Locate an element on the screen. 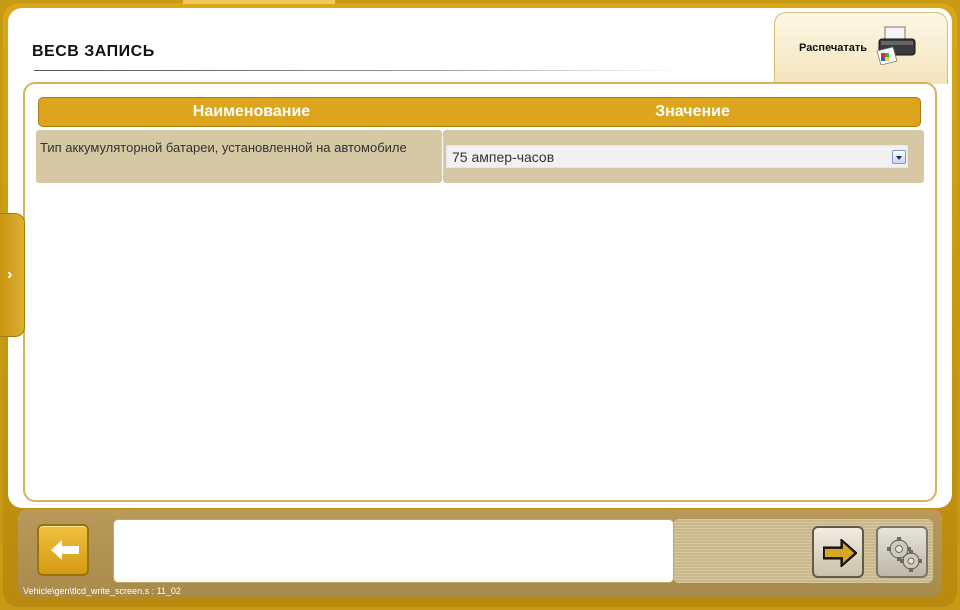 The height and width of the screenshot is (610, 960). back-button is located at coordinates (63, 550).